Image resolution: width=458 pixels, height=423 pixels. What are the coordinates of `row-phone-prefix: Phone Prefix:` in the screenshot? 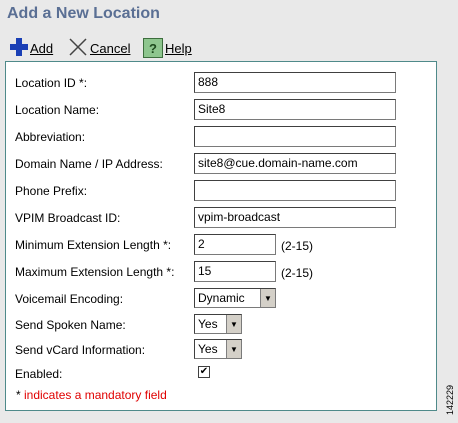 It's located at (221, 191).